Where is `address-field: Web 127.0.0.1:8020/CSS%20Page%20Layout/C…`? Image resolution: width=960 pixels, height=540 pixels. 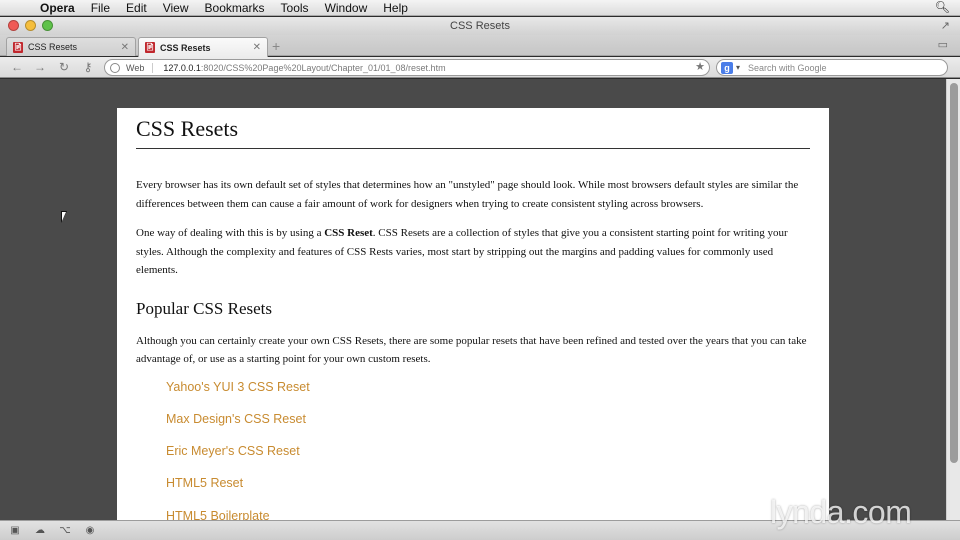
address-field: Web 127.0.0.1:8020/CSS%20Page%20Layout/C… is located at coordinates (407, 67).